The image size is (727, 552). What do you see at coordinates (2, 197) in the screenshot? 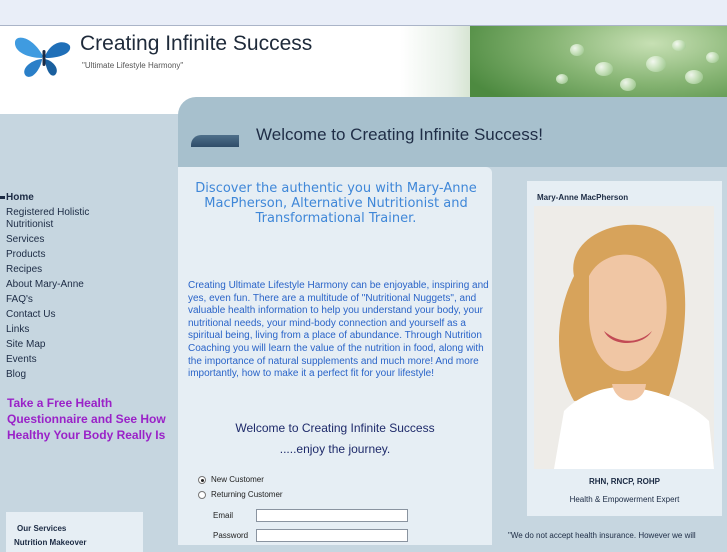
I see `active-nav-indicator` at bounding box center [2, 197].